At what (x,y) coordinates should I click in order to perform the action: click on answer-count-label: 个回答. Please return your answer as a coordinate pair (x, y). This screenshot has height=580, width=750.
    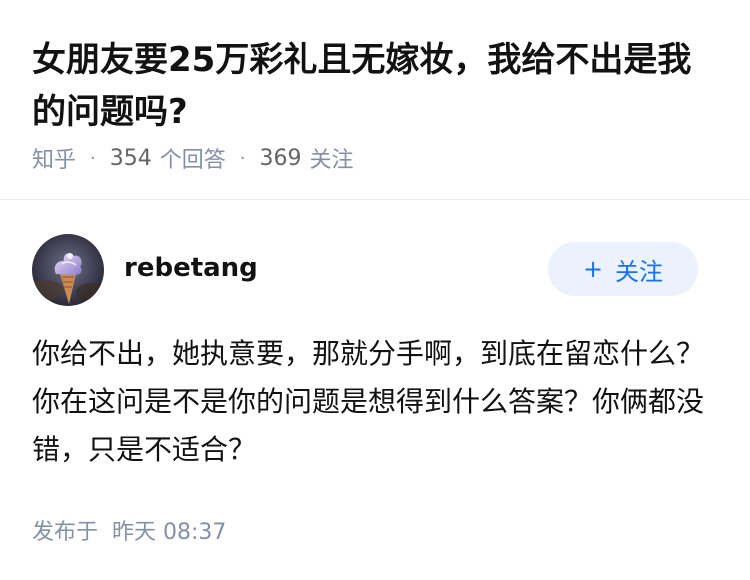
    Looking at the image, I should click on (193, 158).